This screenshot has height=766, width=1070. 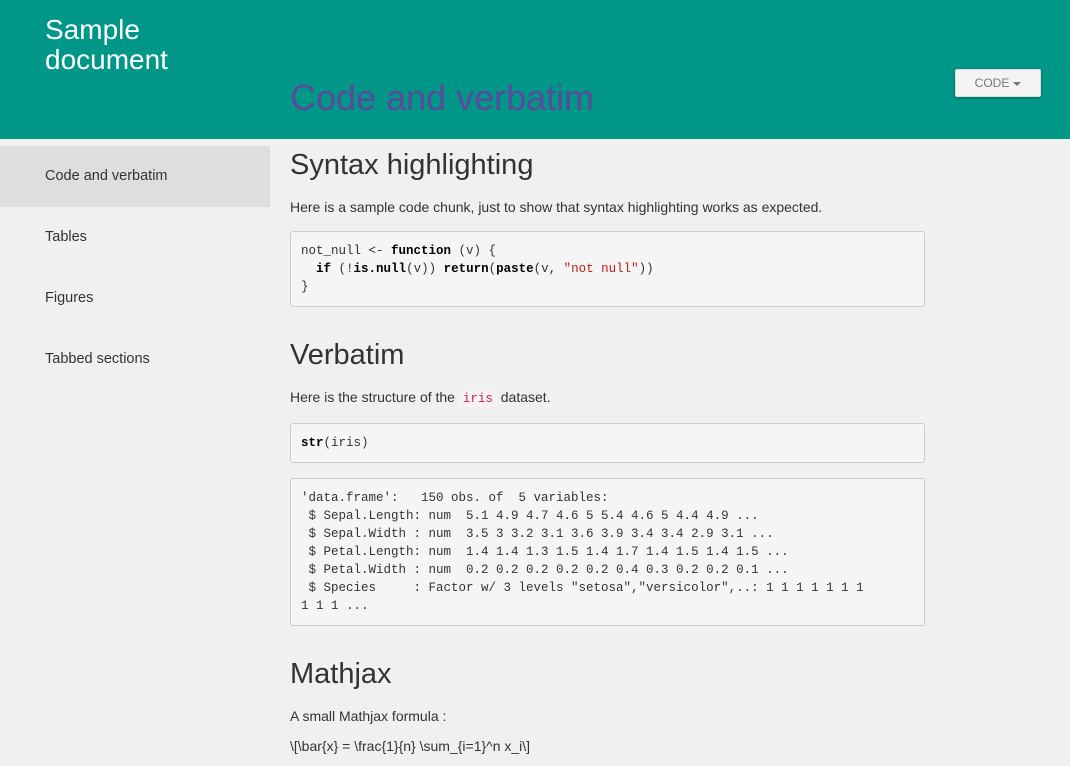 What do you see at coordinates (106, 176) in the screenshot?
I see `sidebar-item-label: Code and verbatim` at bounding box center [106, 176].